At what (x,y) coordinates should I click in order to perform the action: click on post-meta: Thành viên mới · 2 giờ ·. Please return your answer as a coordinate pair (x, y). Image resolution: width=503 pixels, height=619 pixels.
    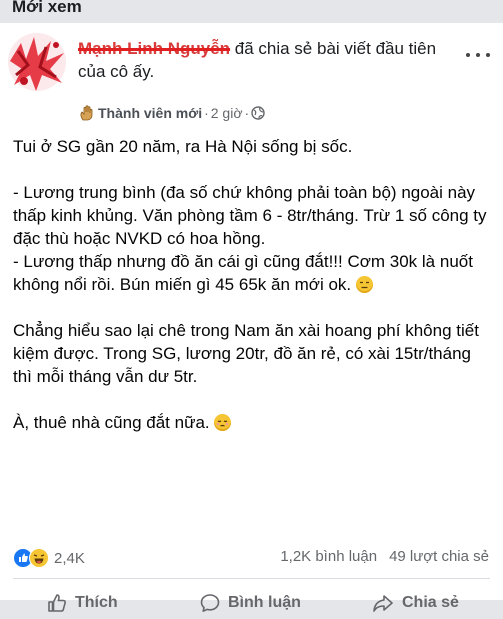
    Looking at the image, I should click on (171, 113).